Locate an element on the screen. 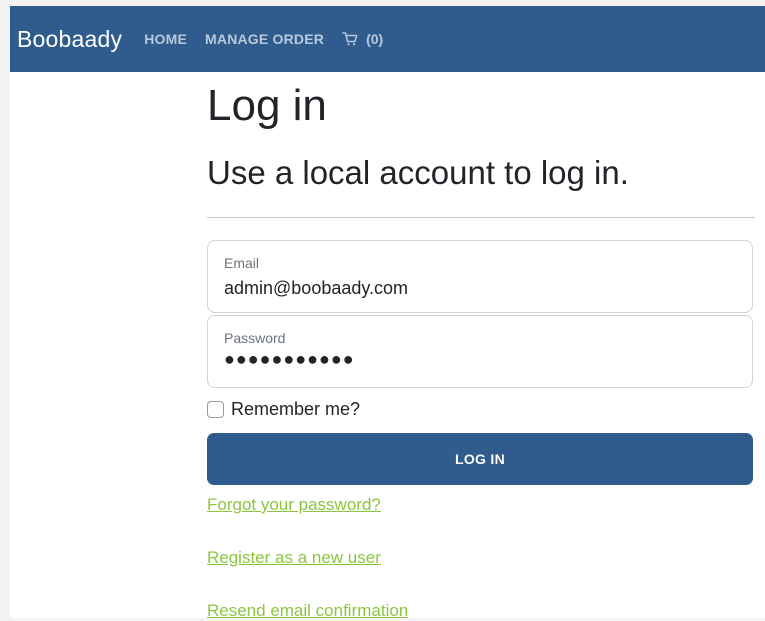 The image size is (765, 621). cart-icon is located at coordinates (350, 39).